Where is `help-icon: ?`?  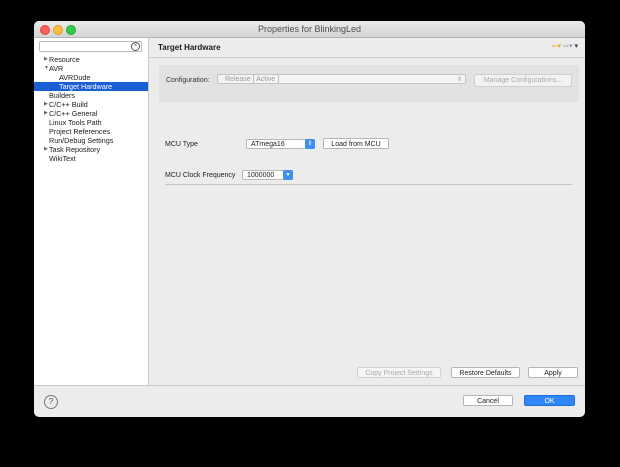
help-icon: ? is located at coordinates (51, 402).